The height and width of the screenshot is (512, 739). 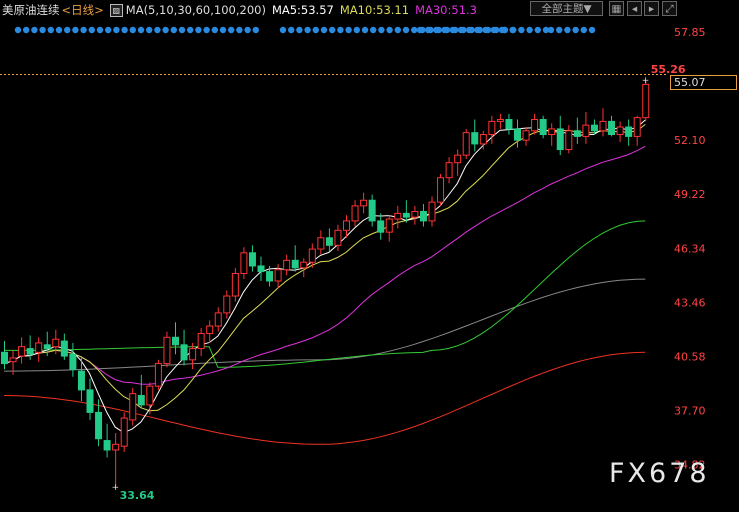 I want to click on theme-dropdown: 全部主题▼, so click(x=566, y=8).